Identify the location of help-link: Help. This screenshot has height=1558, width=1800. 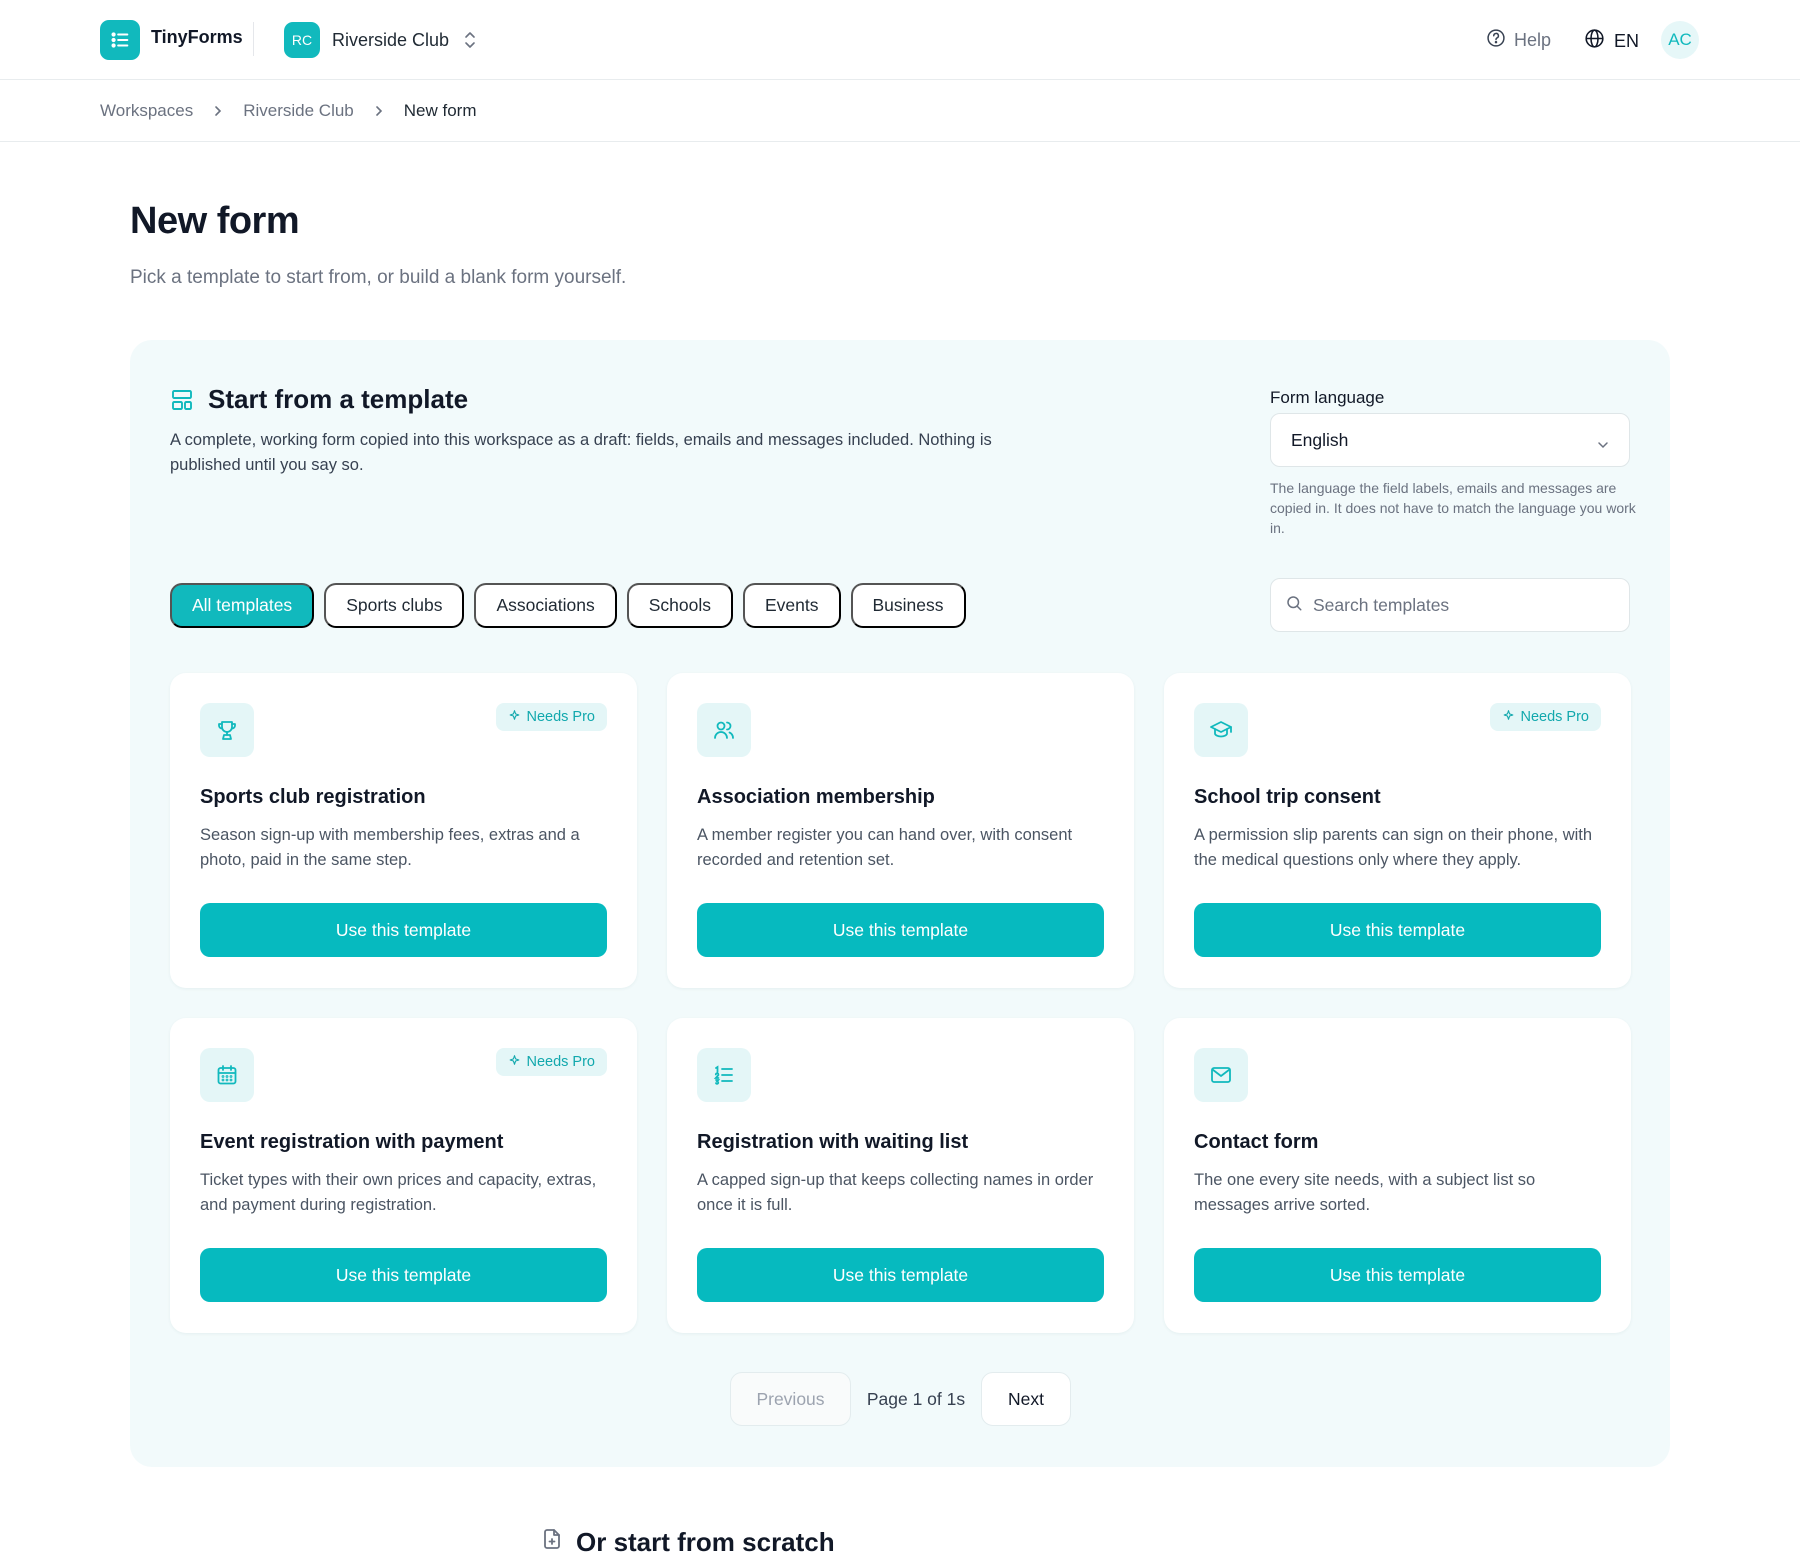
(1518, 40).